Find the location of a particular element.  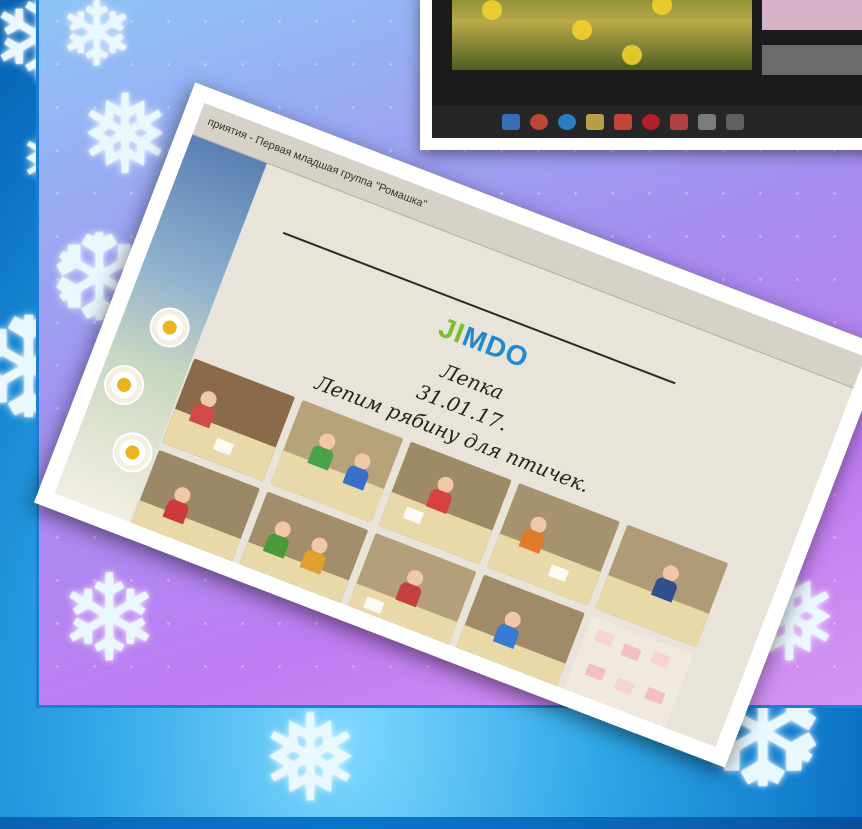

photo-monitor-top is located at coordinates (641, 75).